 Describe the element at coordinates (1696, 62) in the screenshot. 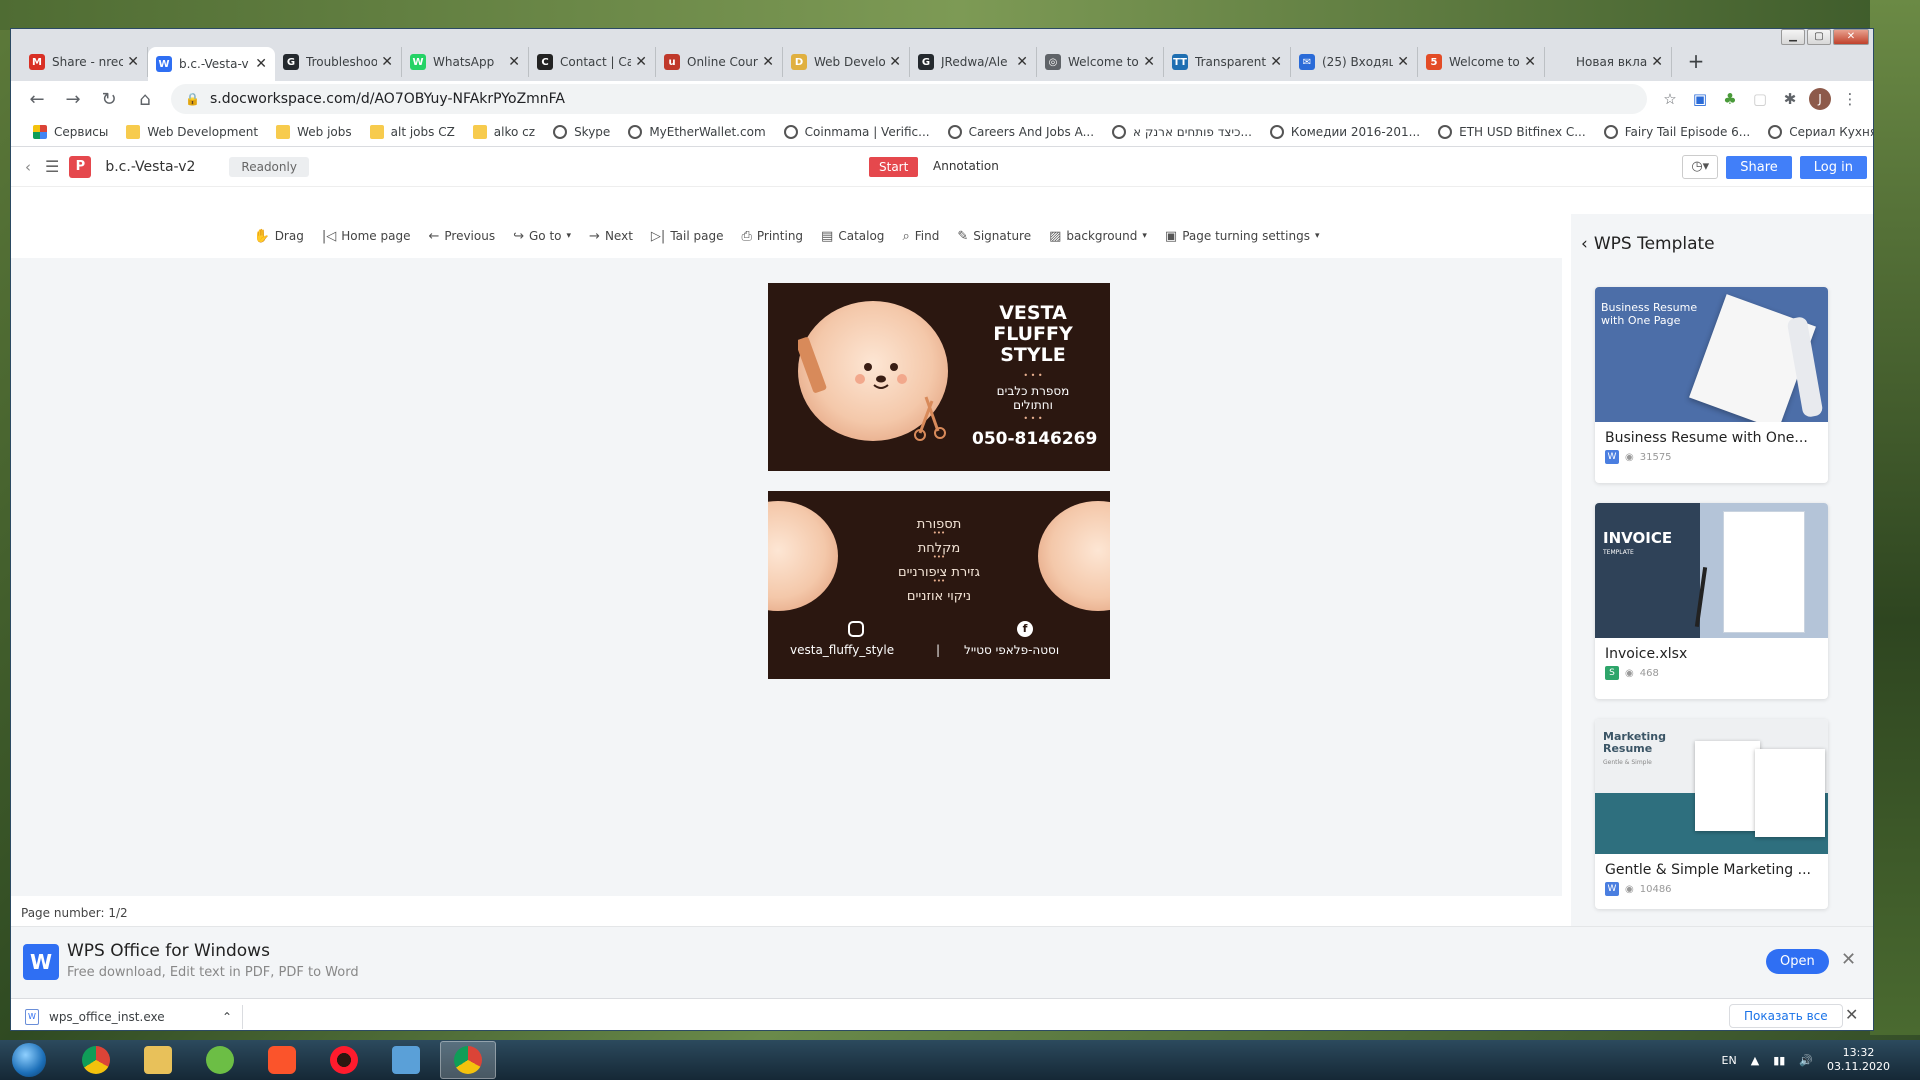

I see `new-tab-button: +` at that location.